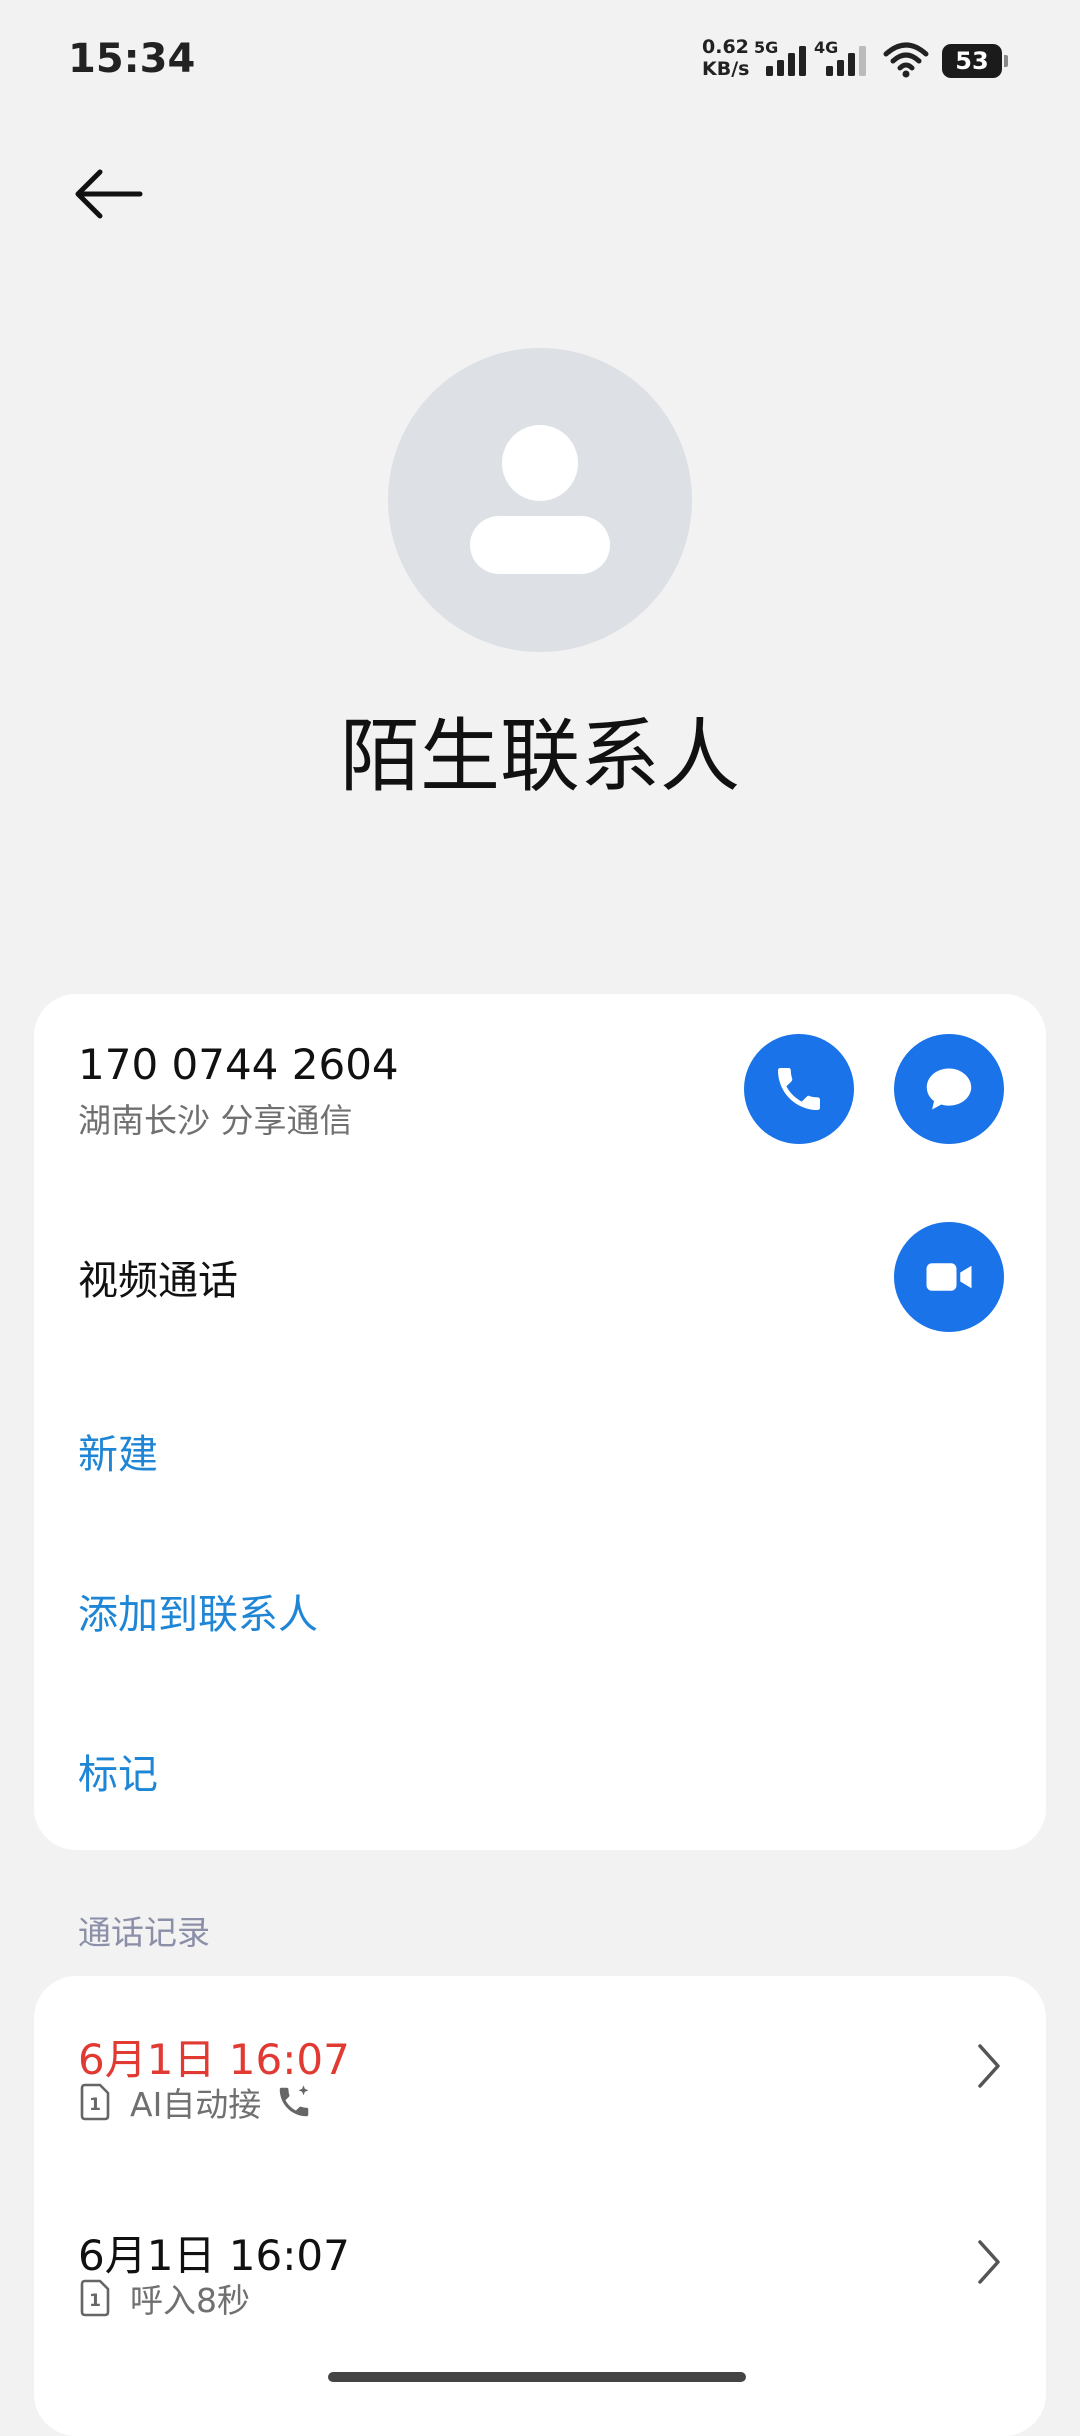  Describe the element at coordinates (975, 61) in the screenshot. I see `battery-indicator: 53` at that location.